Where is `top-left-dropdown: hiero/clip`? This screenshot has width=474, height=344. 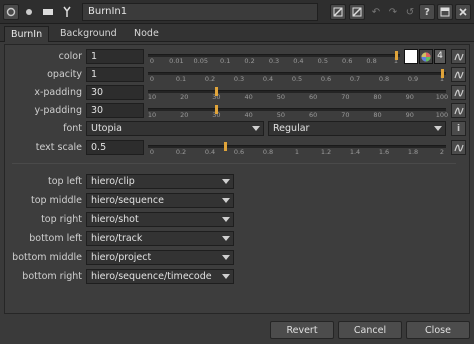 top-left-dropdown: hiero/clip is located at coordinates (160, 181).